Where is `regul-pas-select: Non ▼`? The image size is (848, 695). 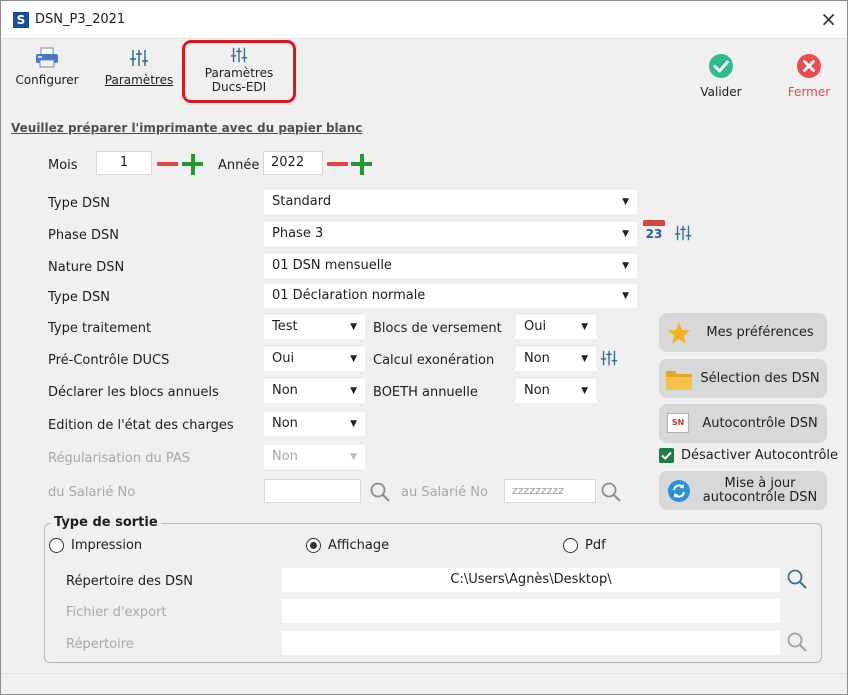
regul-pas-select: Non ▼ is located at coordinates (314, 457).